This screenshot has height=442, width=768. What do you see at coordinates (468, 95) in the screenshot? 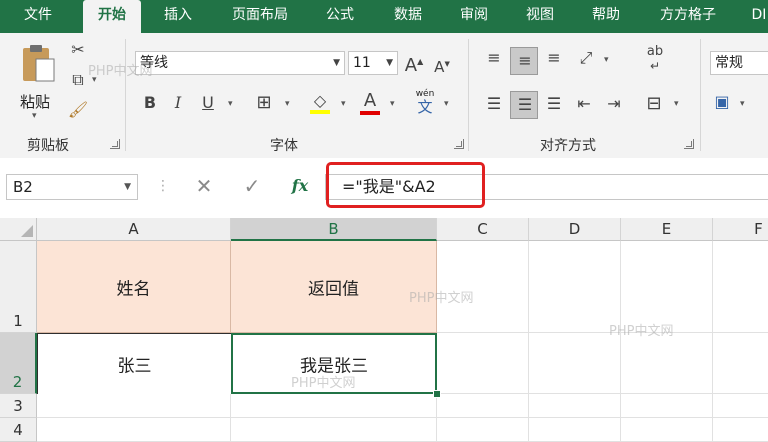
I see `divider` at bounding box center [468, 95].